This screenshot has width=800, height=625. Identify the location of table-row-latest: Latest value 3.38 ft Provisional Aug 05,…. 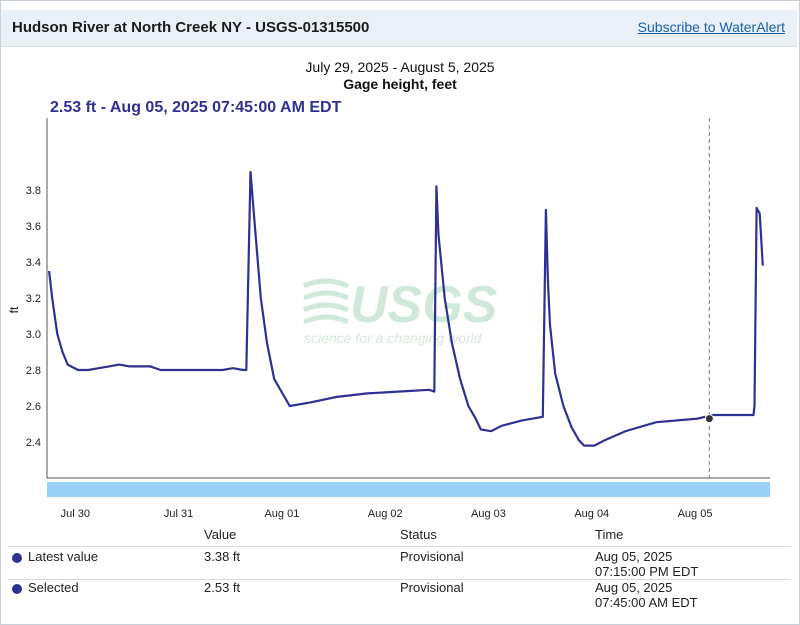
(399, 563).